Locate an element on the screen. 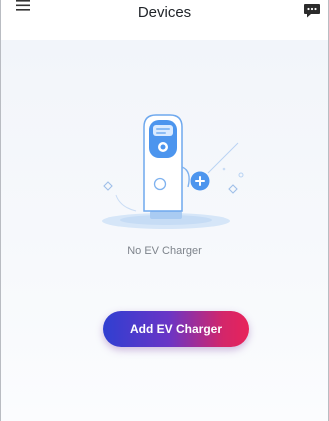 The height and width of the screenshot is (421, 329). page-title: Devices is located at coordinates (164, 12).